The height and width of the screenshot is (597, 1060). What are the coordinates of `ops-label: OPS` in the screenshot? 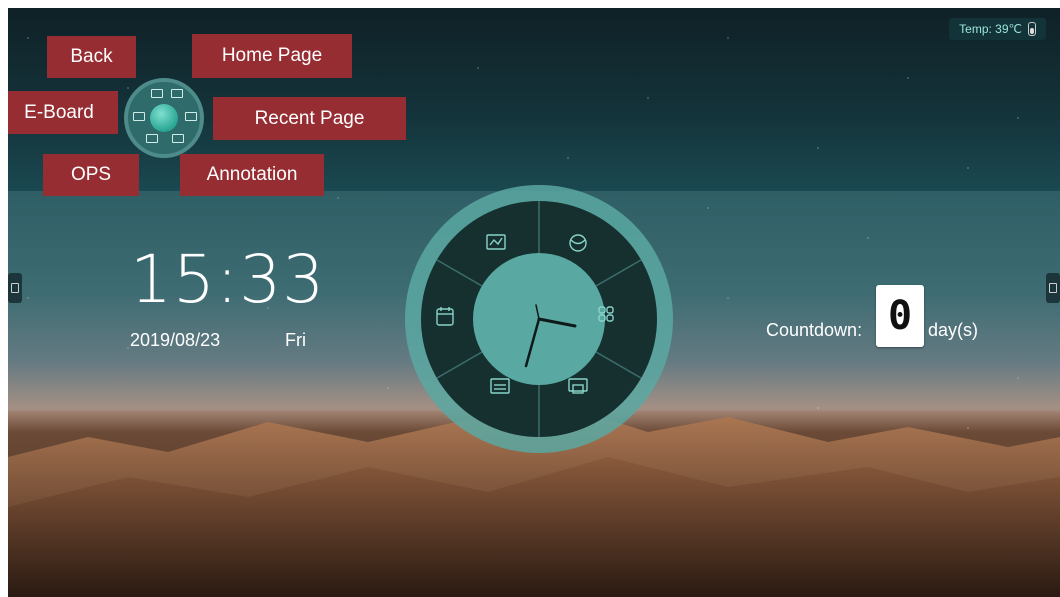 It's located at (91, 175).